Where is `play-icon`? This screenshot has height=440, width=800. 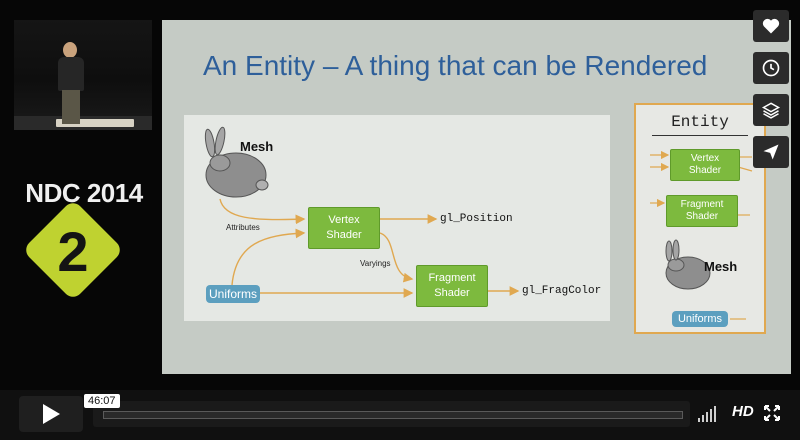 play-icon is located at coordinates (51, 414).